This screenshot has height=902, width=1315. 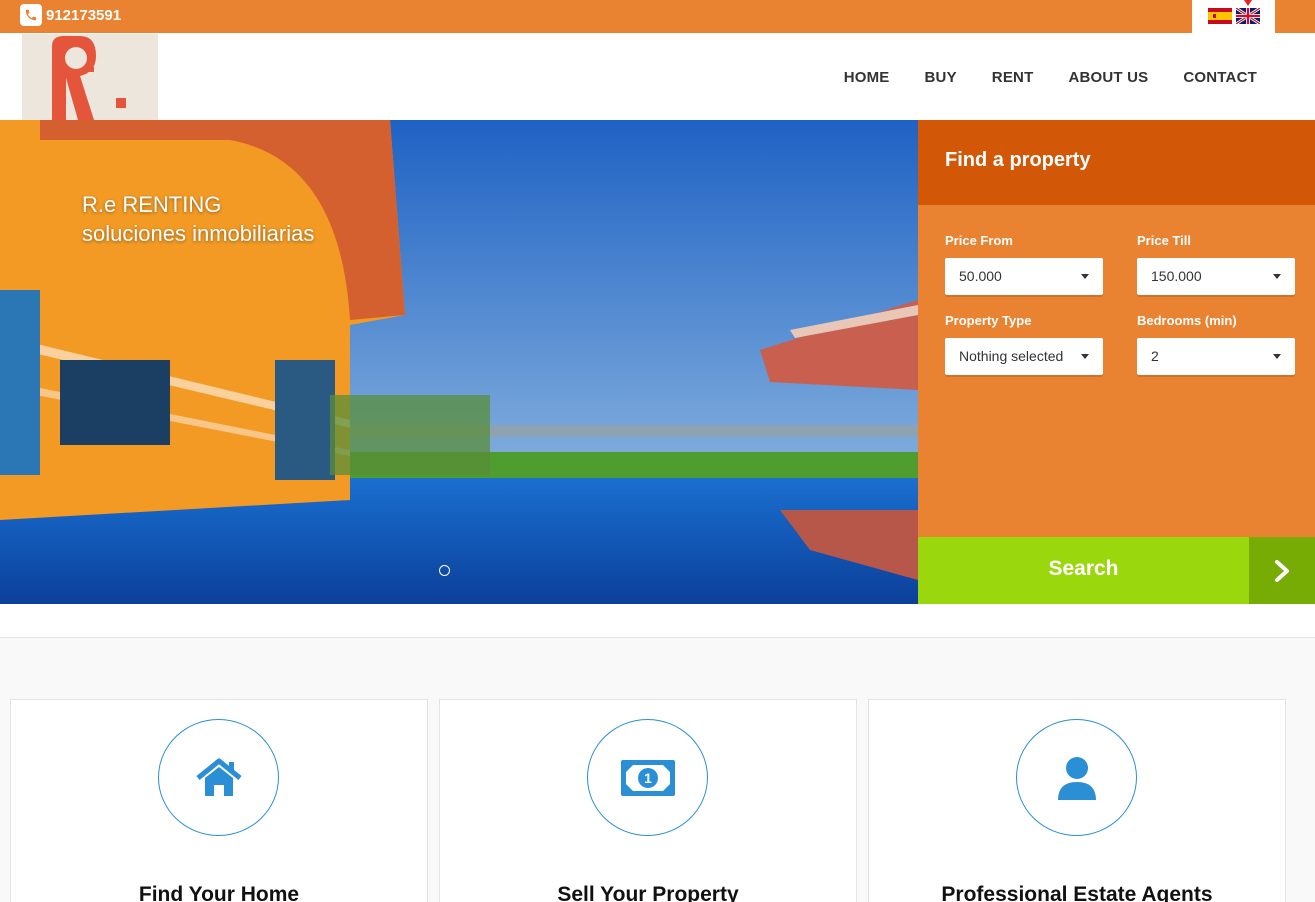 I want to click on nav-rent: RENT, so click(x=1013, y=77).